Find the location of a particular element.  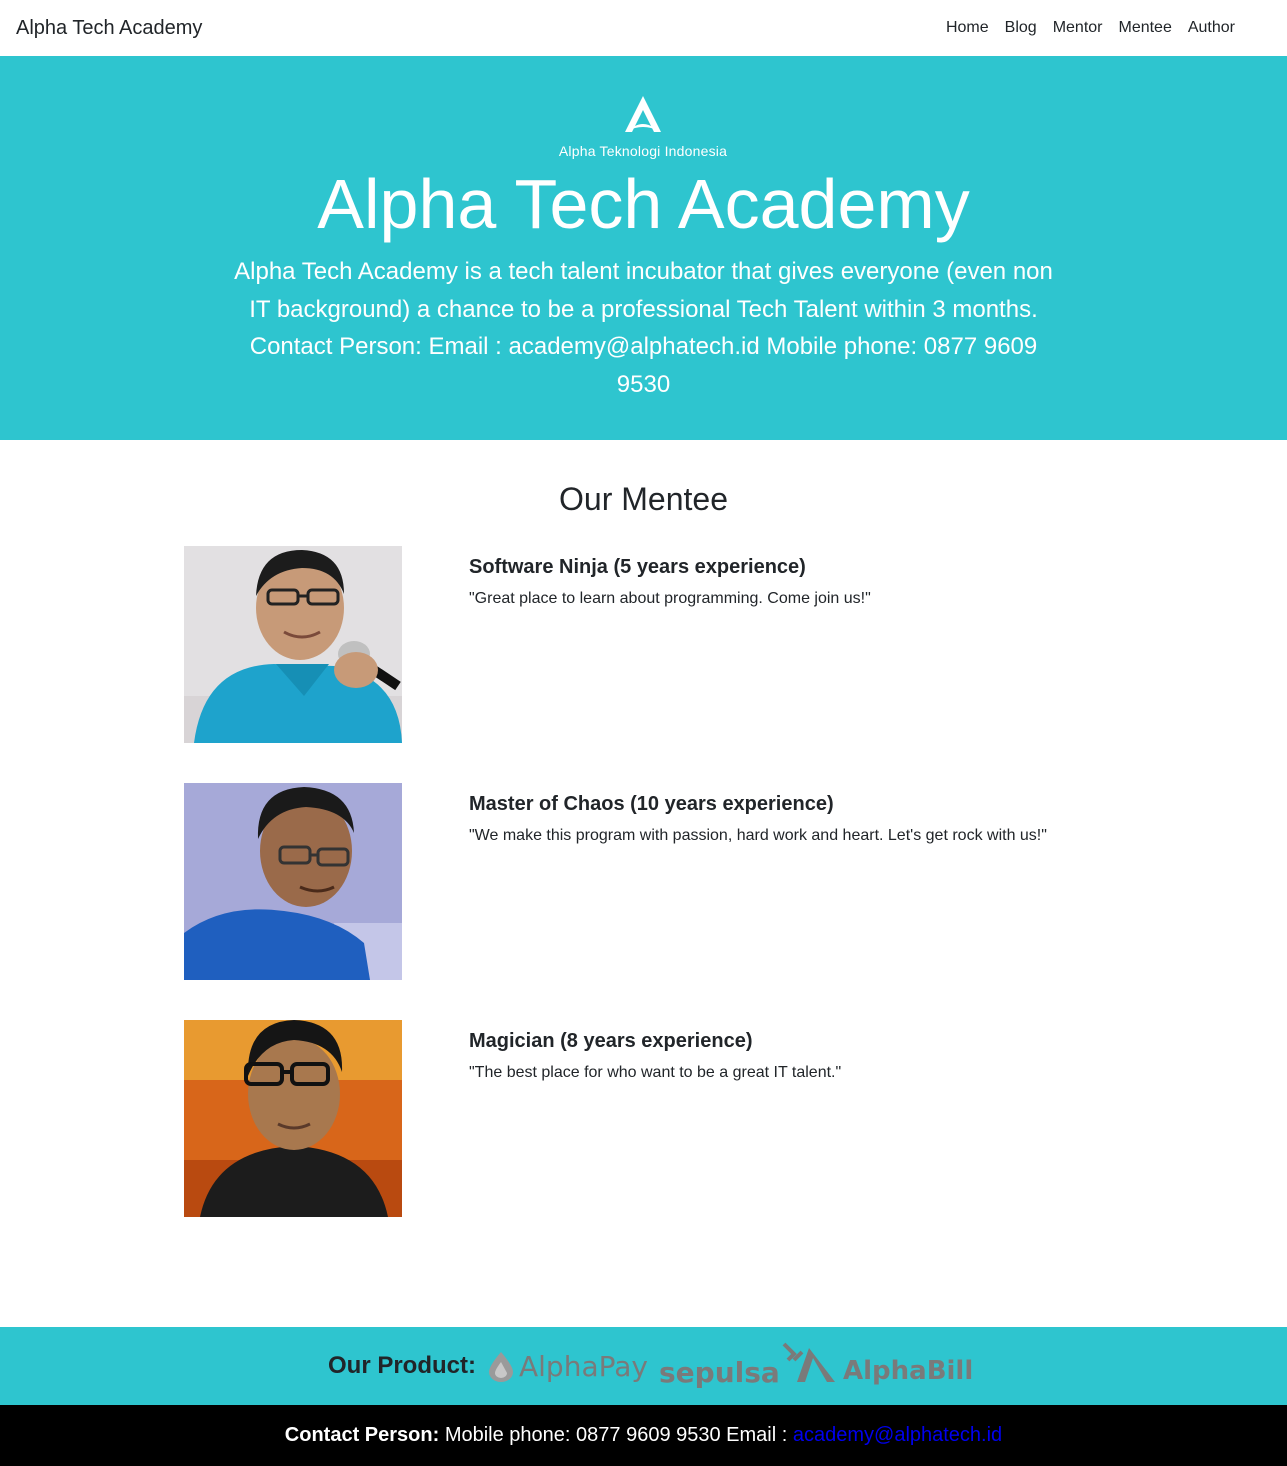

alphapay-drop-icon is located at coordinates (501, 1367).